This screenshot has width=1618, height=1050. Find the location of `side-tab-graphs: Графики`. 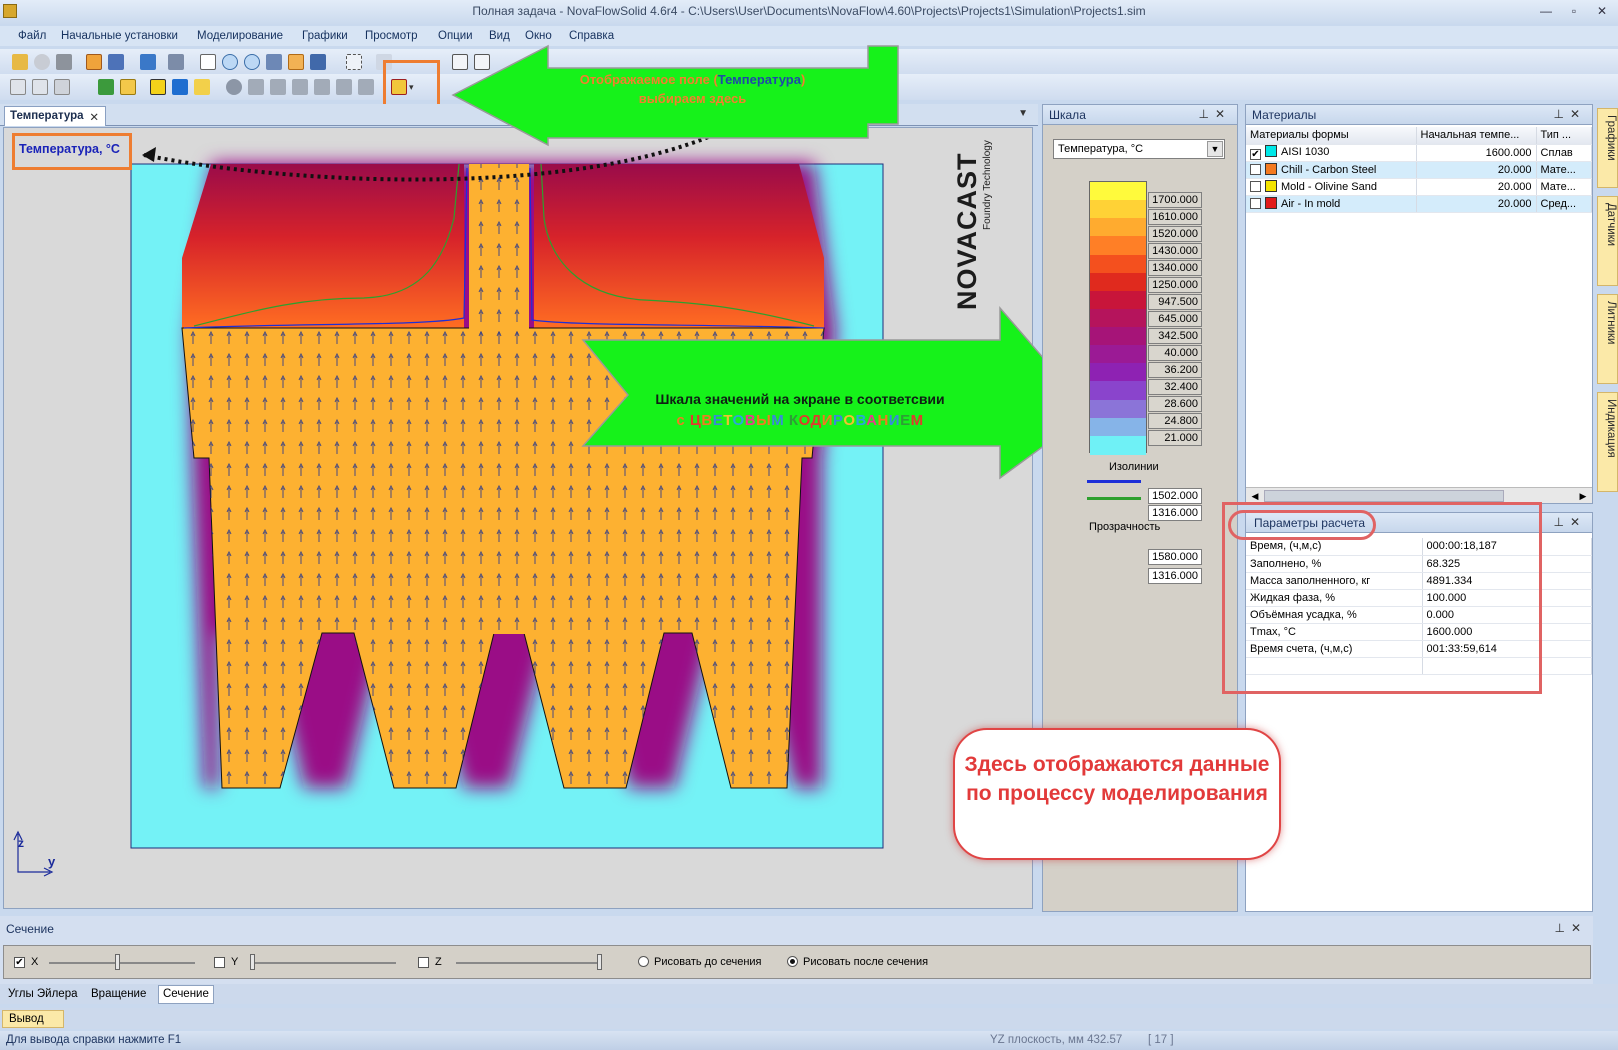

side-tab-graphs: Графики is located at coordinates (1607, 148).